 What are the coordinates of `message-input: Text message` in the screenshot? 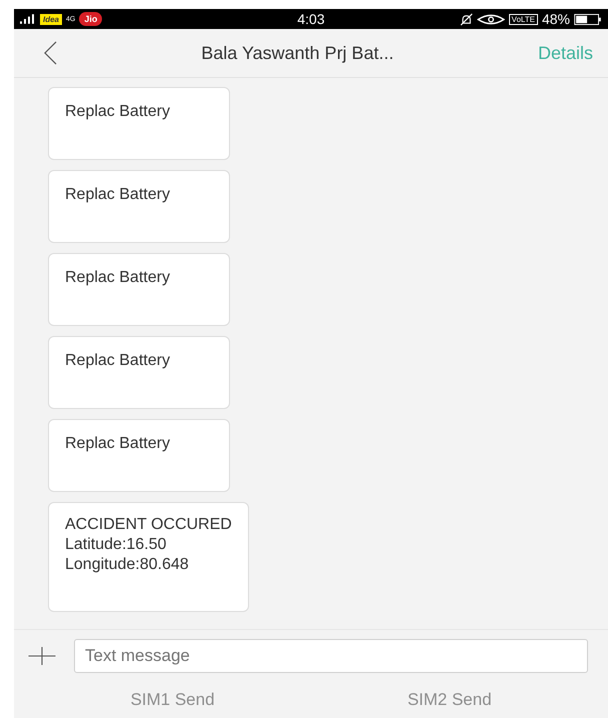 It's located at (331, 656).